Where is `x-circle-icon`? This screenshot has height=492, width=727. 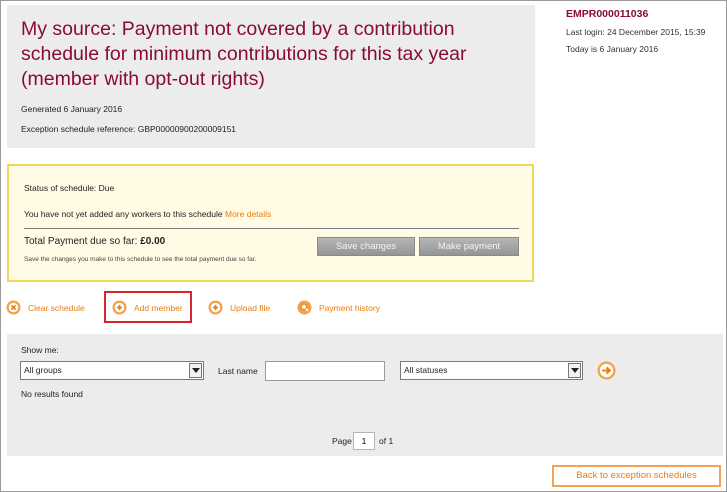 x-circle-icon is located at coordinates (13, 307).